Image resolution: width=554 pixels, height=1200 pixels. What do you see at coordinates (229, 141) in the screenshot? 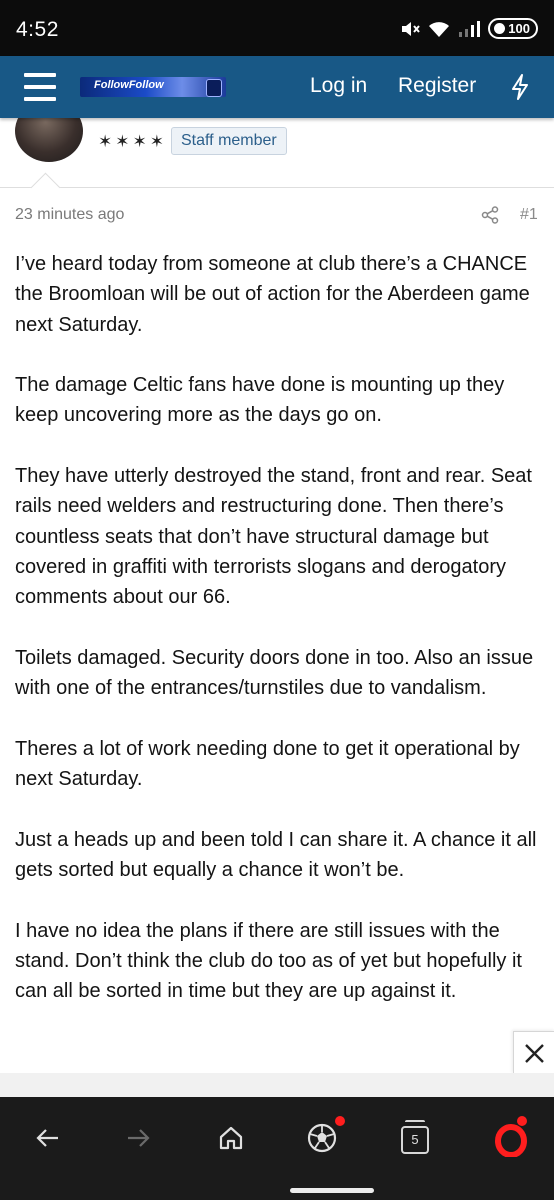
I see `staff-member-badge: Staff member` at bounding box center [229, 141].